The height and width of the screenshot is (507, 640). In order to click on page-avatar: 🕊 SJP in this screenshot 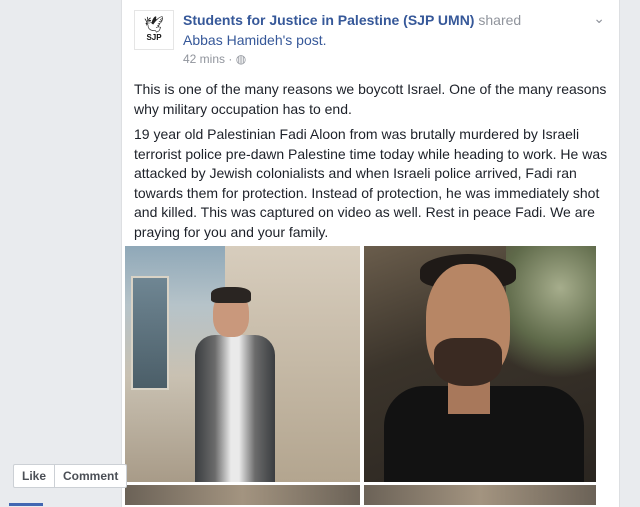, I will do `click(154, 30)`.